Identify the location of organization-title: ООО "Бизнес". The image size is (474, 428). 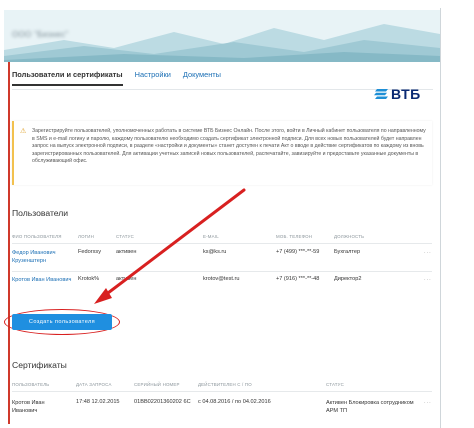
(40, 34).